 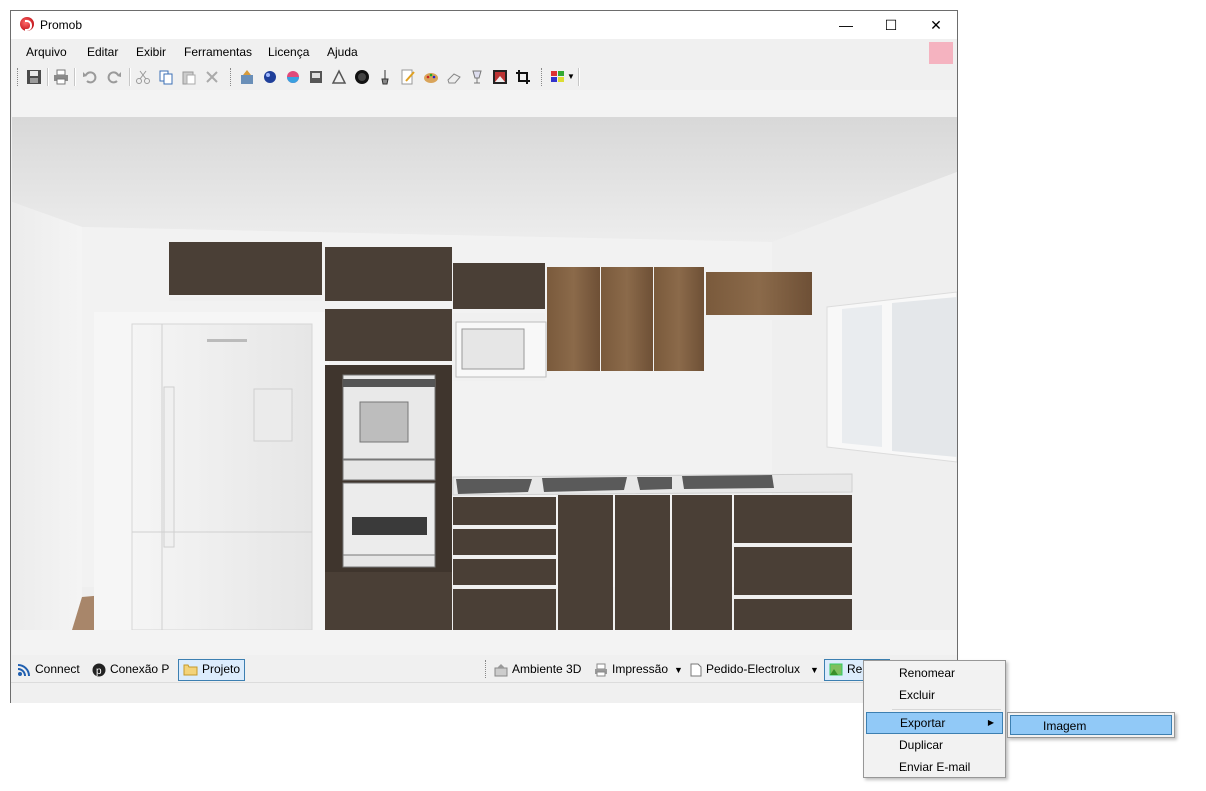 What do you see at coordinates (143, 77) in the screenshot?
I see `cut-icon` at bounding box center [143, 77].